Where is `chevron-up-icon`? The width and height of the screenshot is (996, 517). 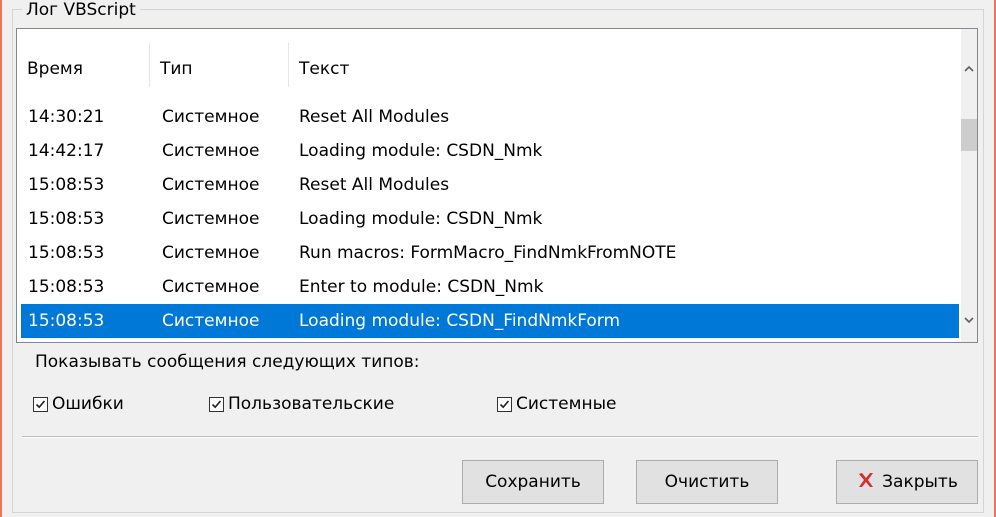
chevron-up-icon is located at coordinates (969, 68).